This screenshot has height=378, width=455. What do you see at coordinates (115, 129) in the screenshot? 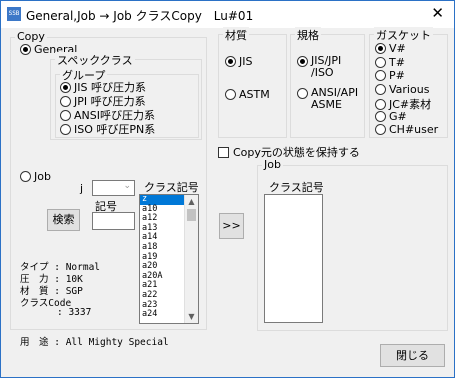
I see `group-option-label: ISO 呼び圧PN系` at bounding box center [115, 129].